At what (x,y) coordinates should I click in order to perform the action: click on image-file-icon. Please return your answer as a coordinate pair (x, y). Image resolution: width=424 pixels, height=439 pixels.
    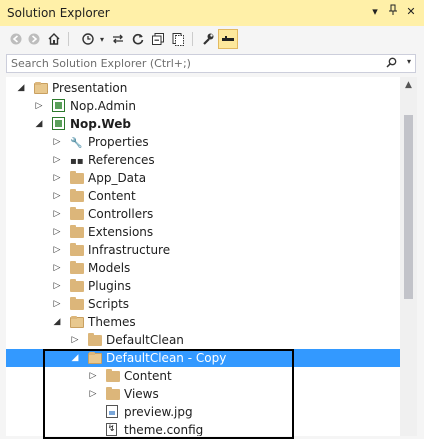
    Looking at the image, I should click on (113, 412).